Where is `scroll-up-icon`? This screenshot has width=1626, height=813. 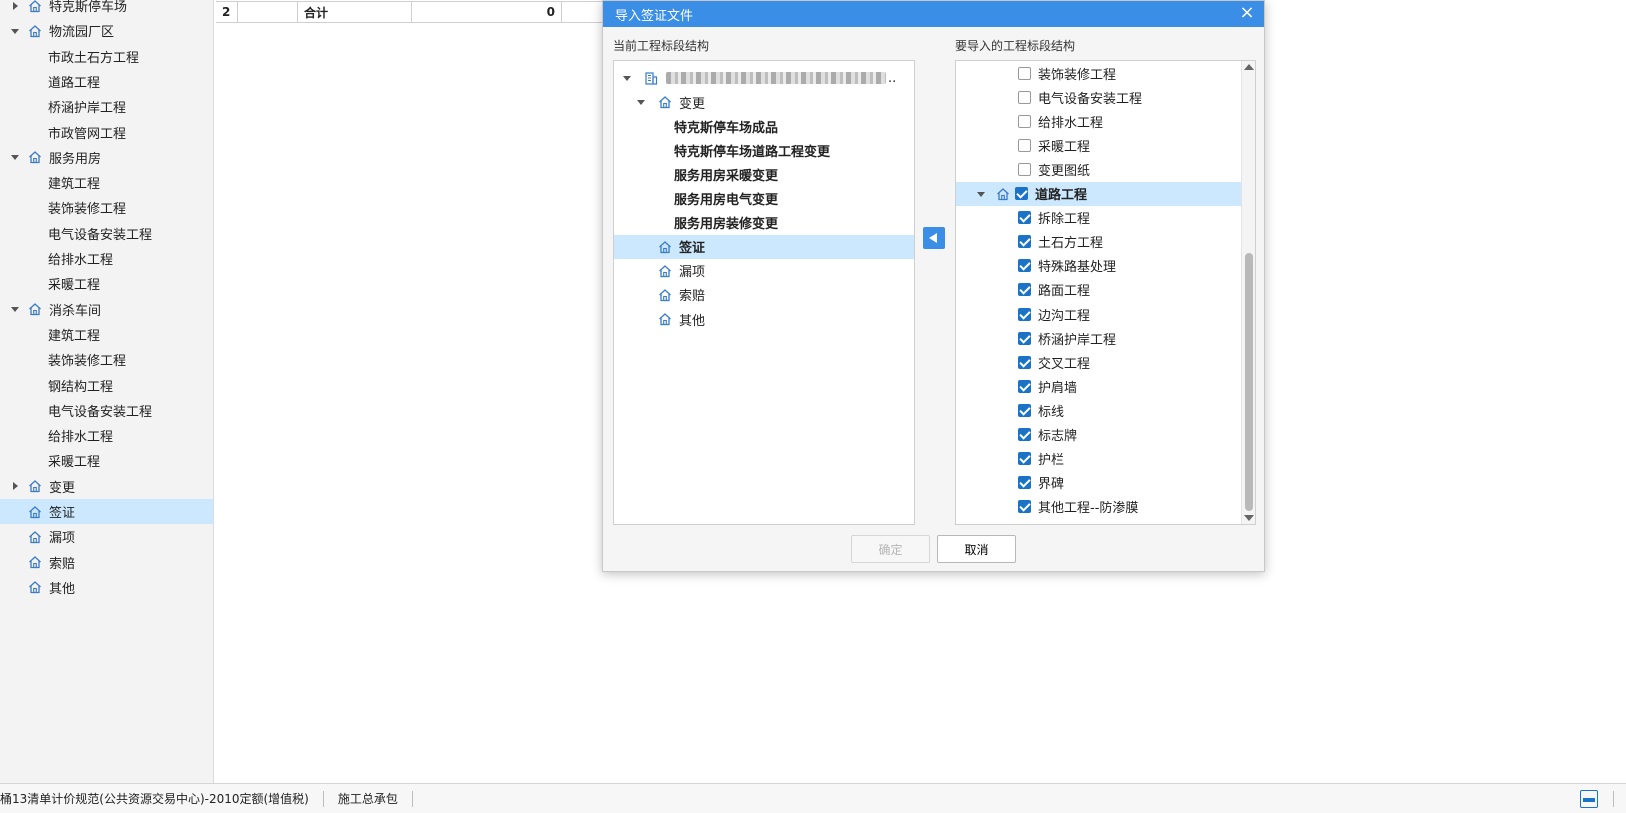 scroll-up-icon is located at coordinates (1249, 67).